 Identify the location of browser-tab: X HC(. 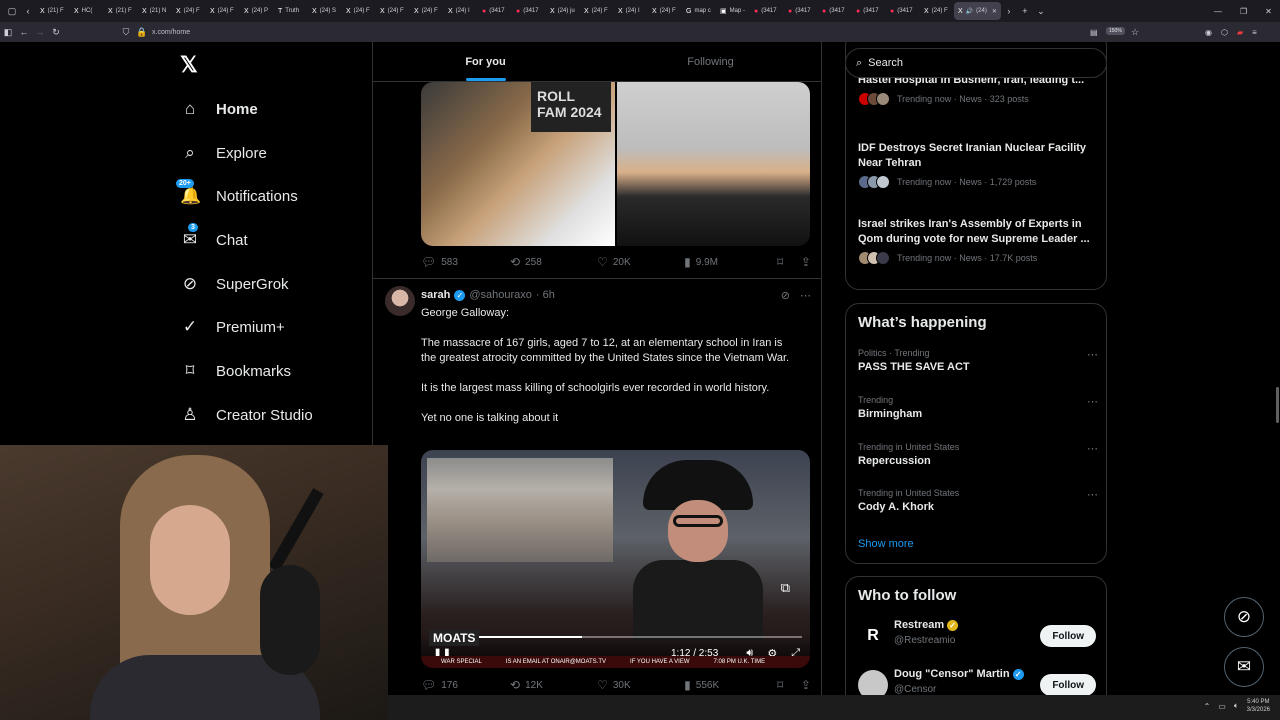
(87, 11).